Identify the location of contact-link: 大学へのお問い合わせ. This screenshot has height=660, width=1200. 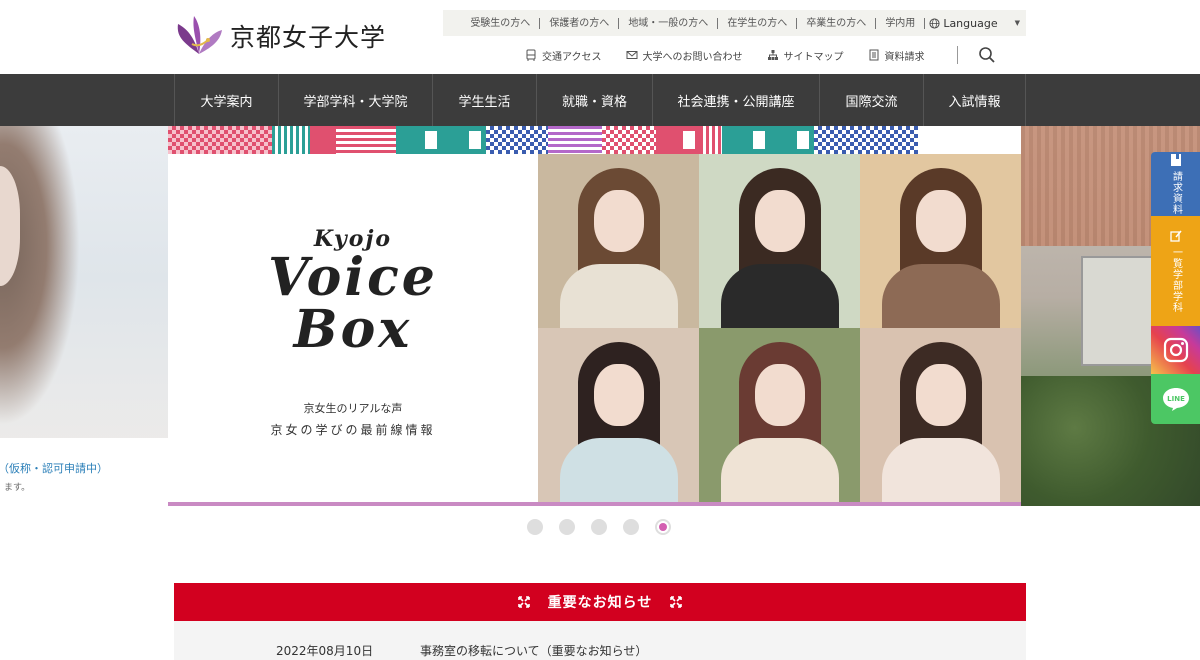
(684, 55).